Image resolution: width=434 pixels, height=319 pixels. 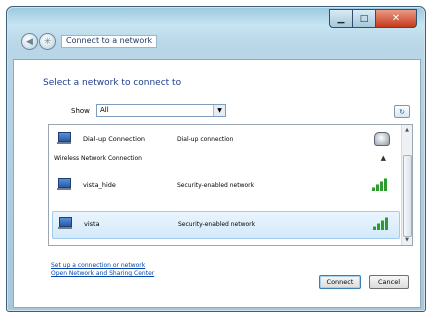 What do you see at coordinates (382, 139) in the screenshot?
I see `phone-icon` at bounding box center [382, 139].